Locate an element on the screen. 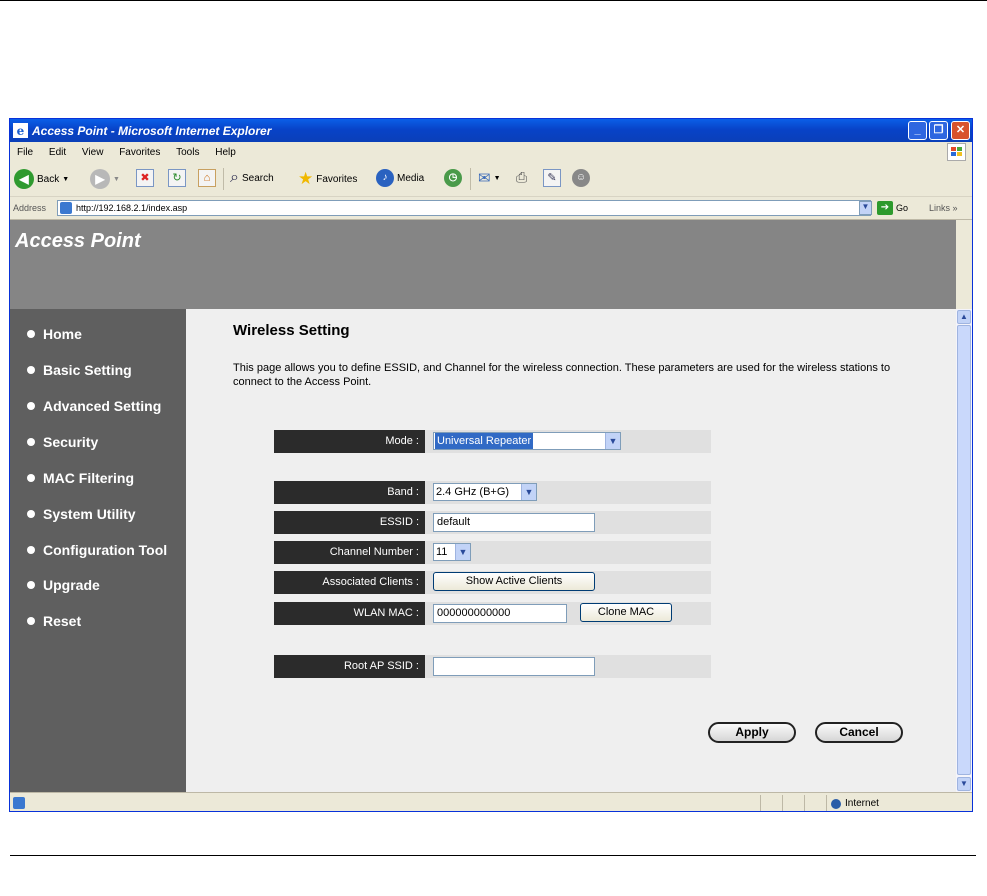 The width and height of the screenshot is (987, 896). forward-button: ▶ ▼ is located at coordinates (105, 179).